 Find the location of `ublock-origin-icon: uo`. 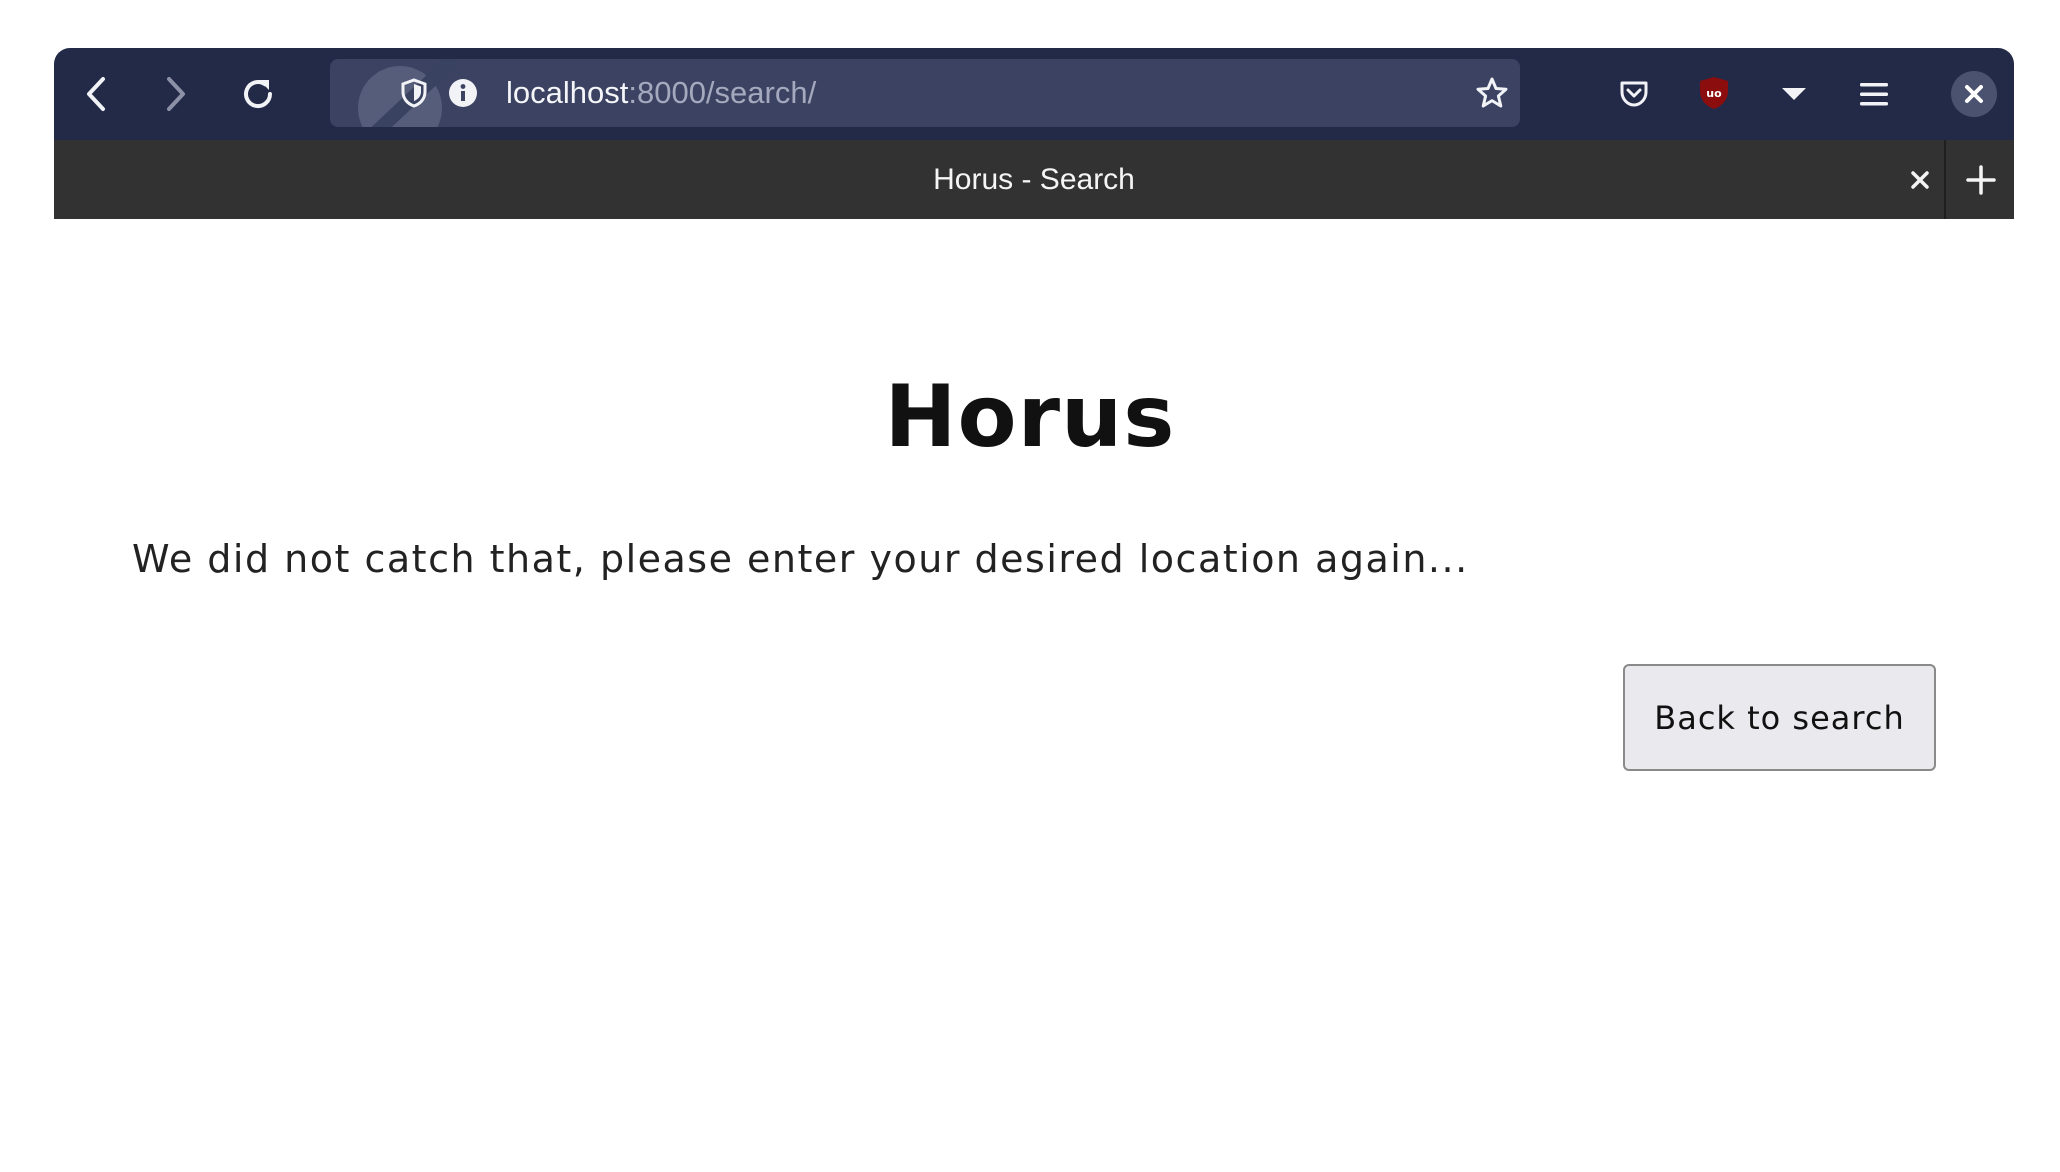

ublock-origin-icon: uo is located at coordinates (1714, 93).